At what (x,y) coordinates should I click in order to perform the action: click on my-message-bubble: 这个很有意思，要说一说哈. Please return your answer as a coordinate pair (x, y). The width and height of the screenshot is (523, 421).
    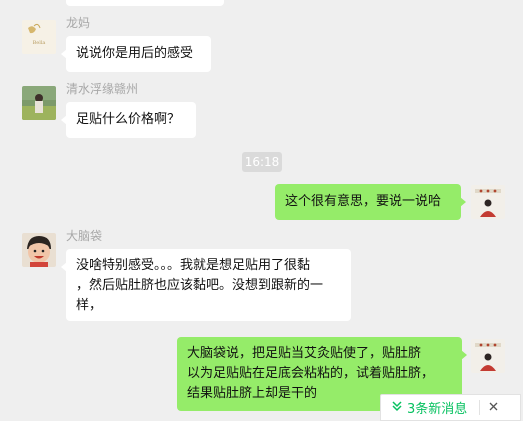
    Looking at the image, I should click on (370, 202).